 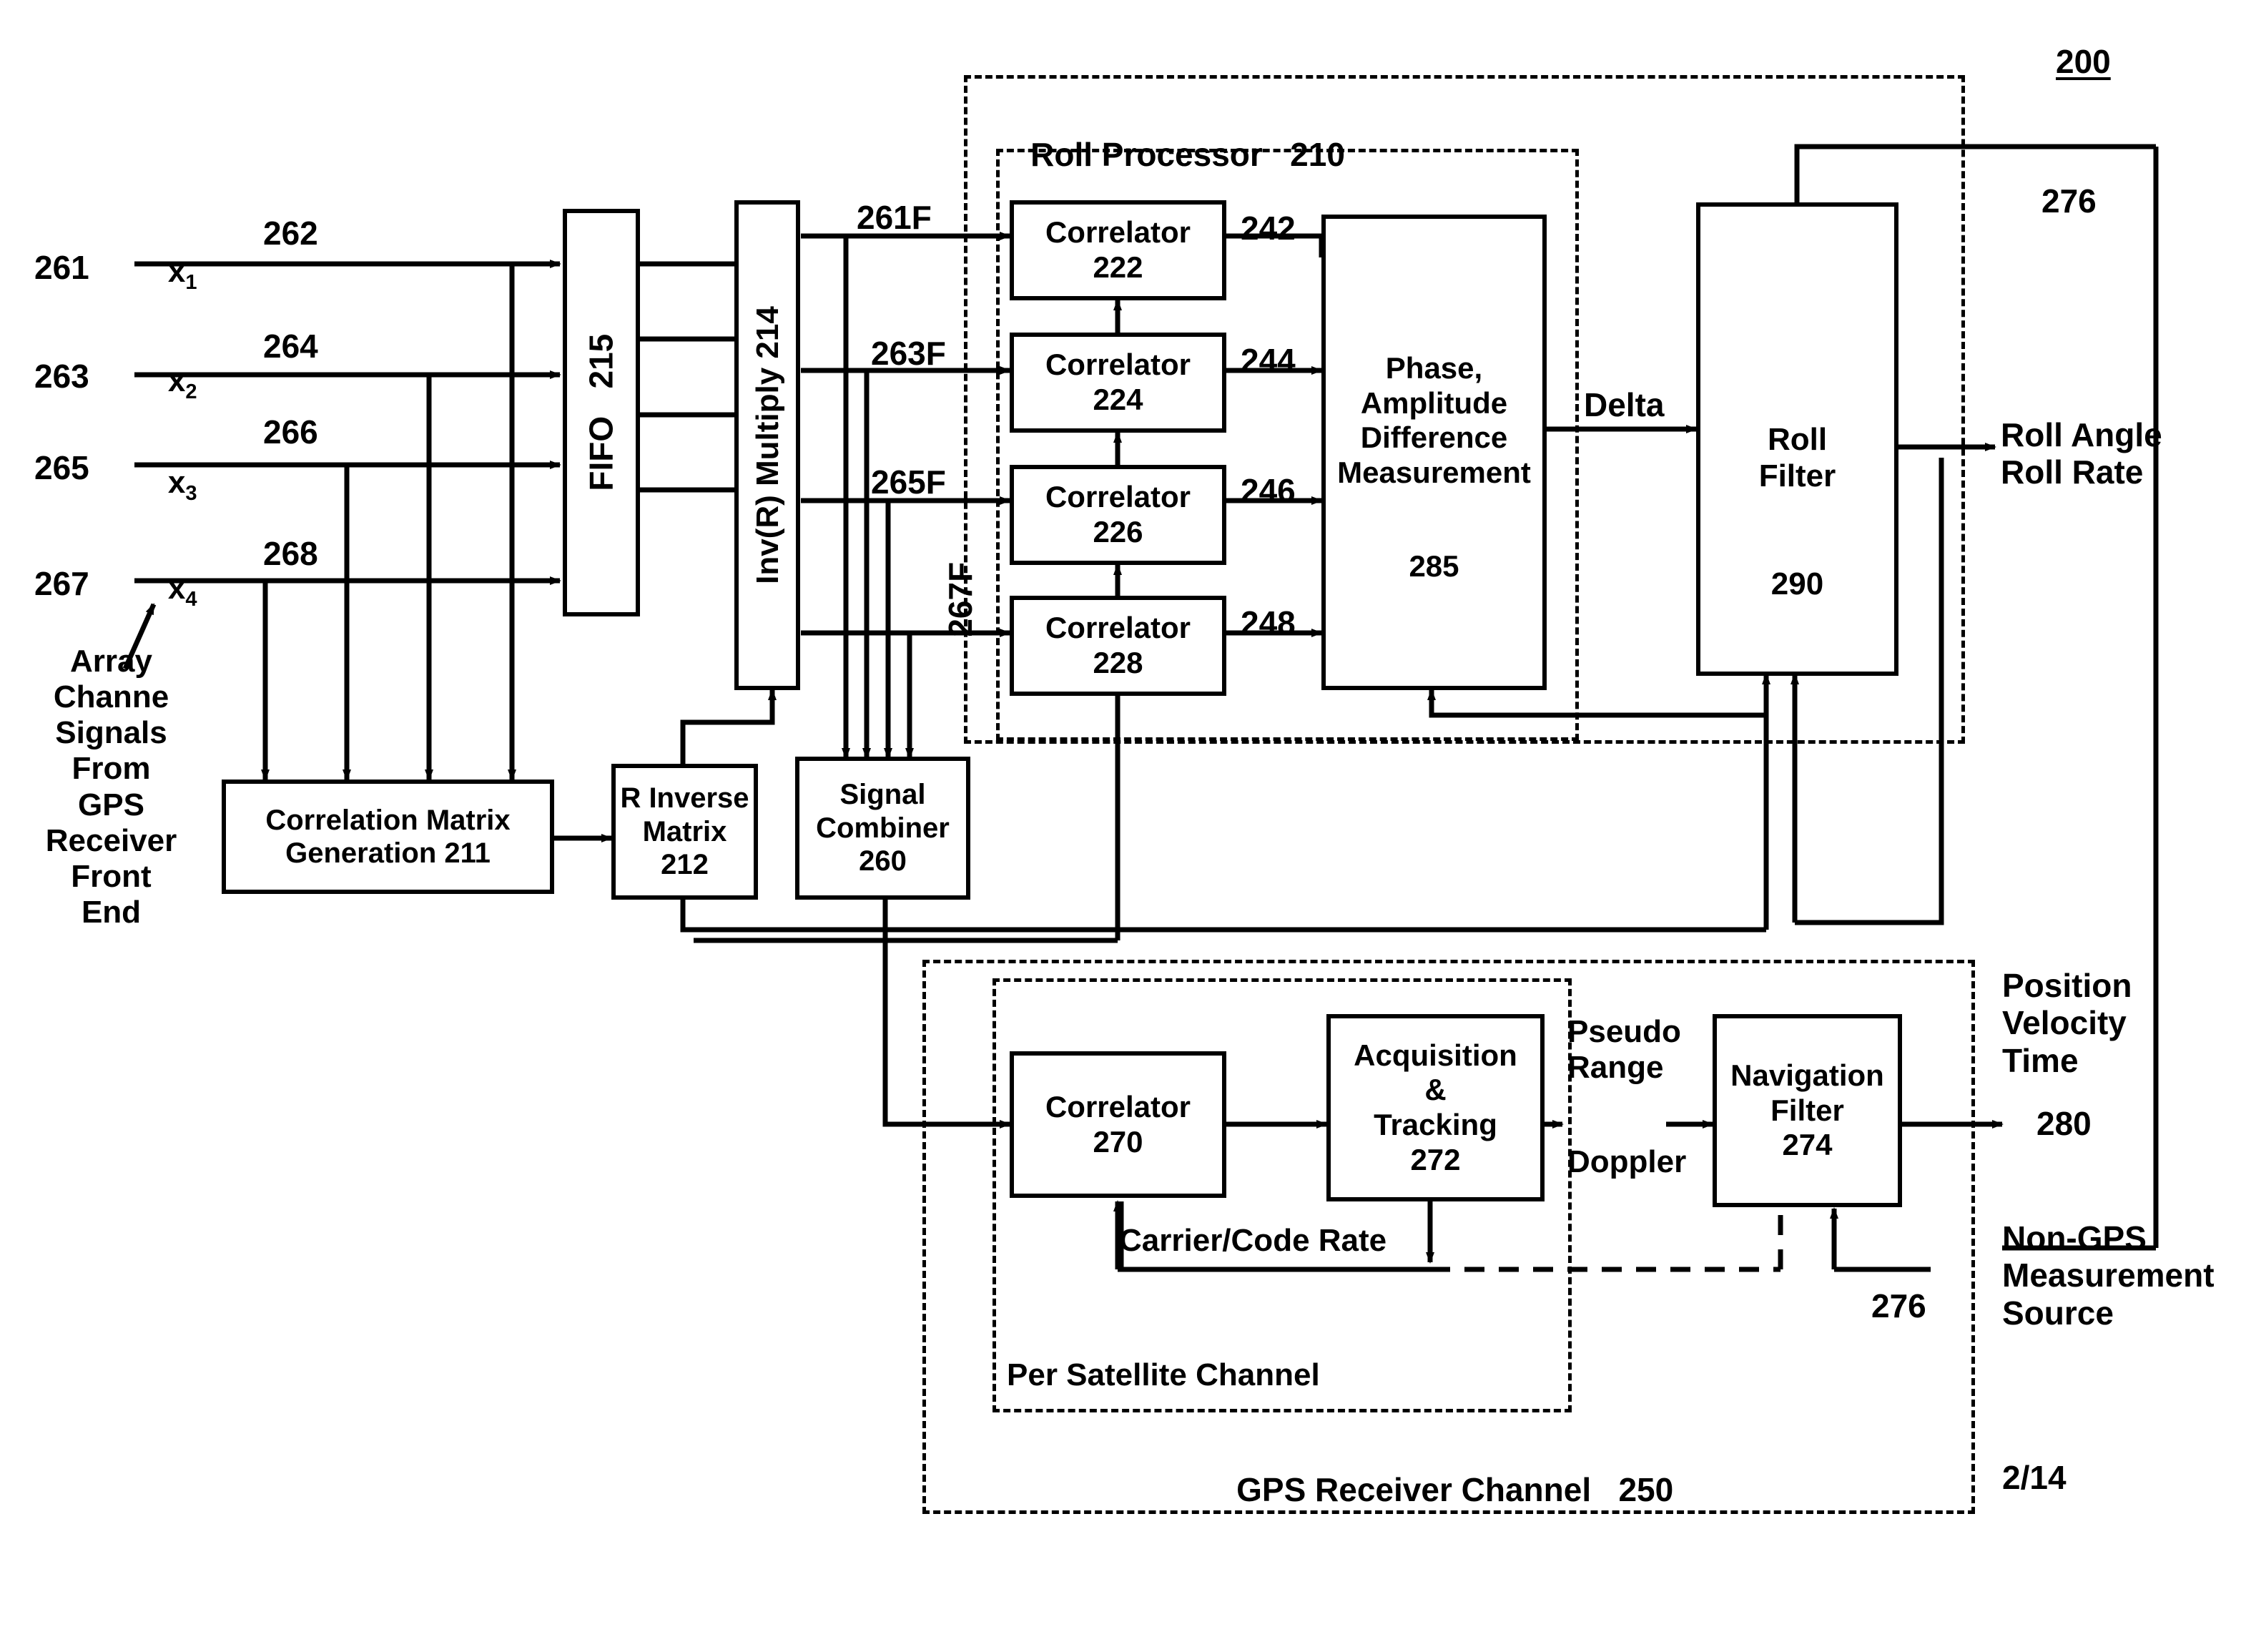 What do you see at coordinates (1434, 438) in the screenshot?
I see `phase-amp-line3: Difference` at bounding box center [1434, 438].